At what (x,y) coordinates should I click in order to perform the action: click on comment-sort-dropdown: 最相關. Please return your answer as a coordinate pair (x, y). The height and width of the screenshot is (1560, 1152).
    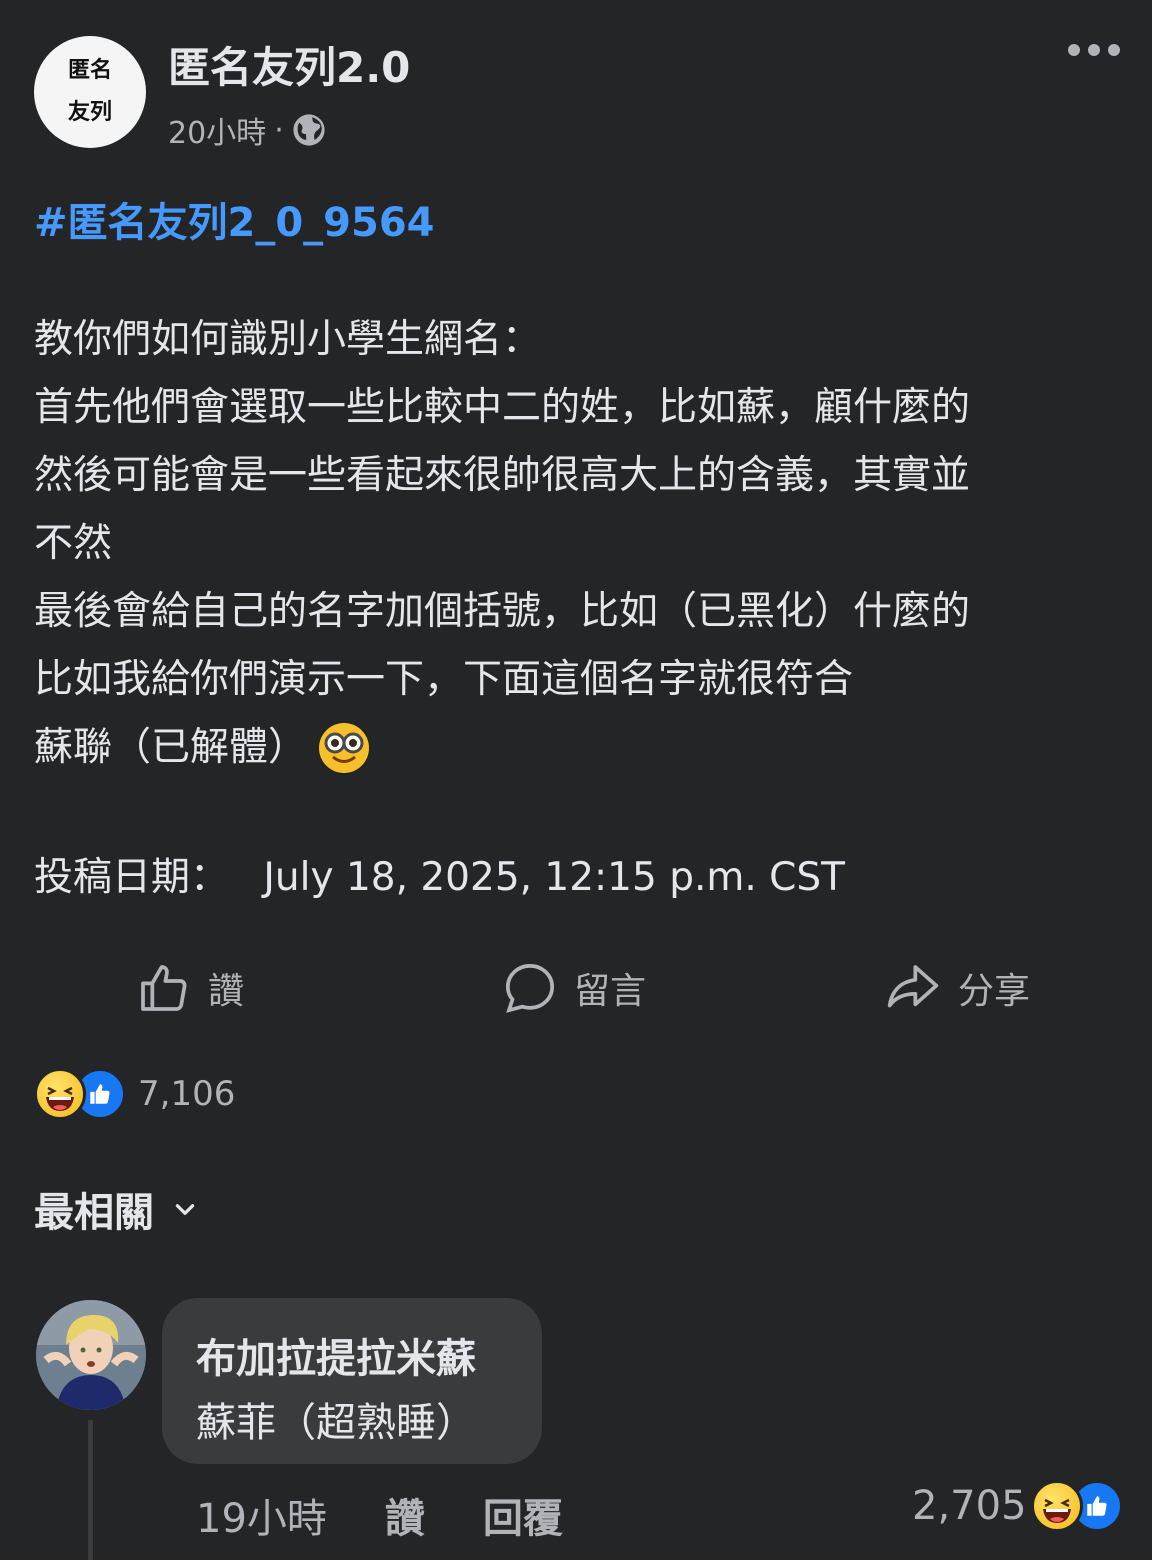
    Looking at the image, I should click on (116, 1209).